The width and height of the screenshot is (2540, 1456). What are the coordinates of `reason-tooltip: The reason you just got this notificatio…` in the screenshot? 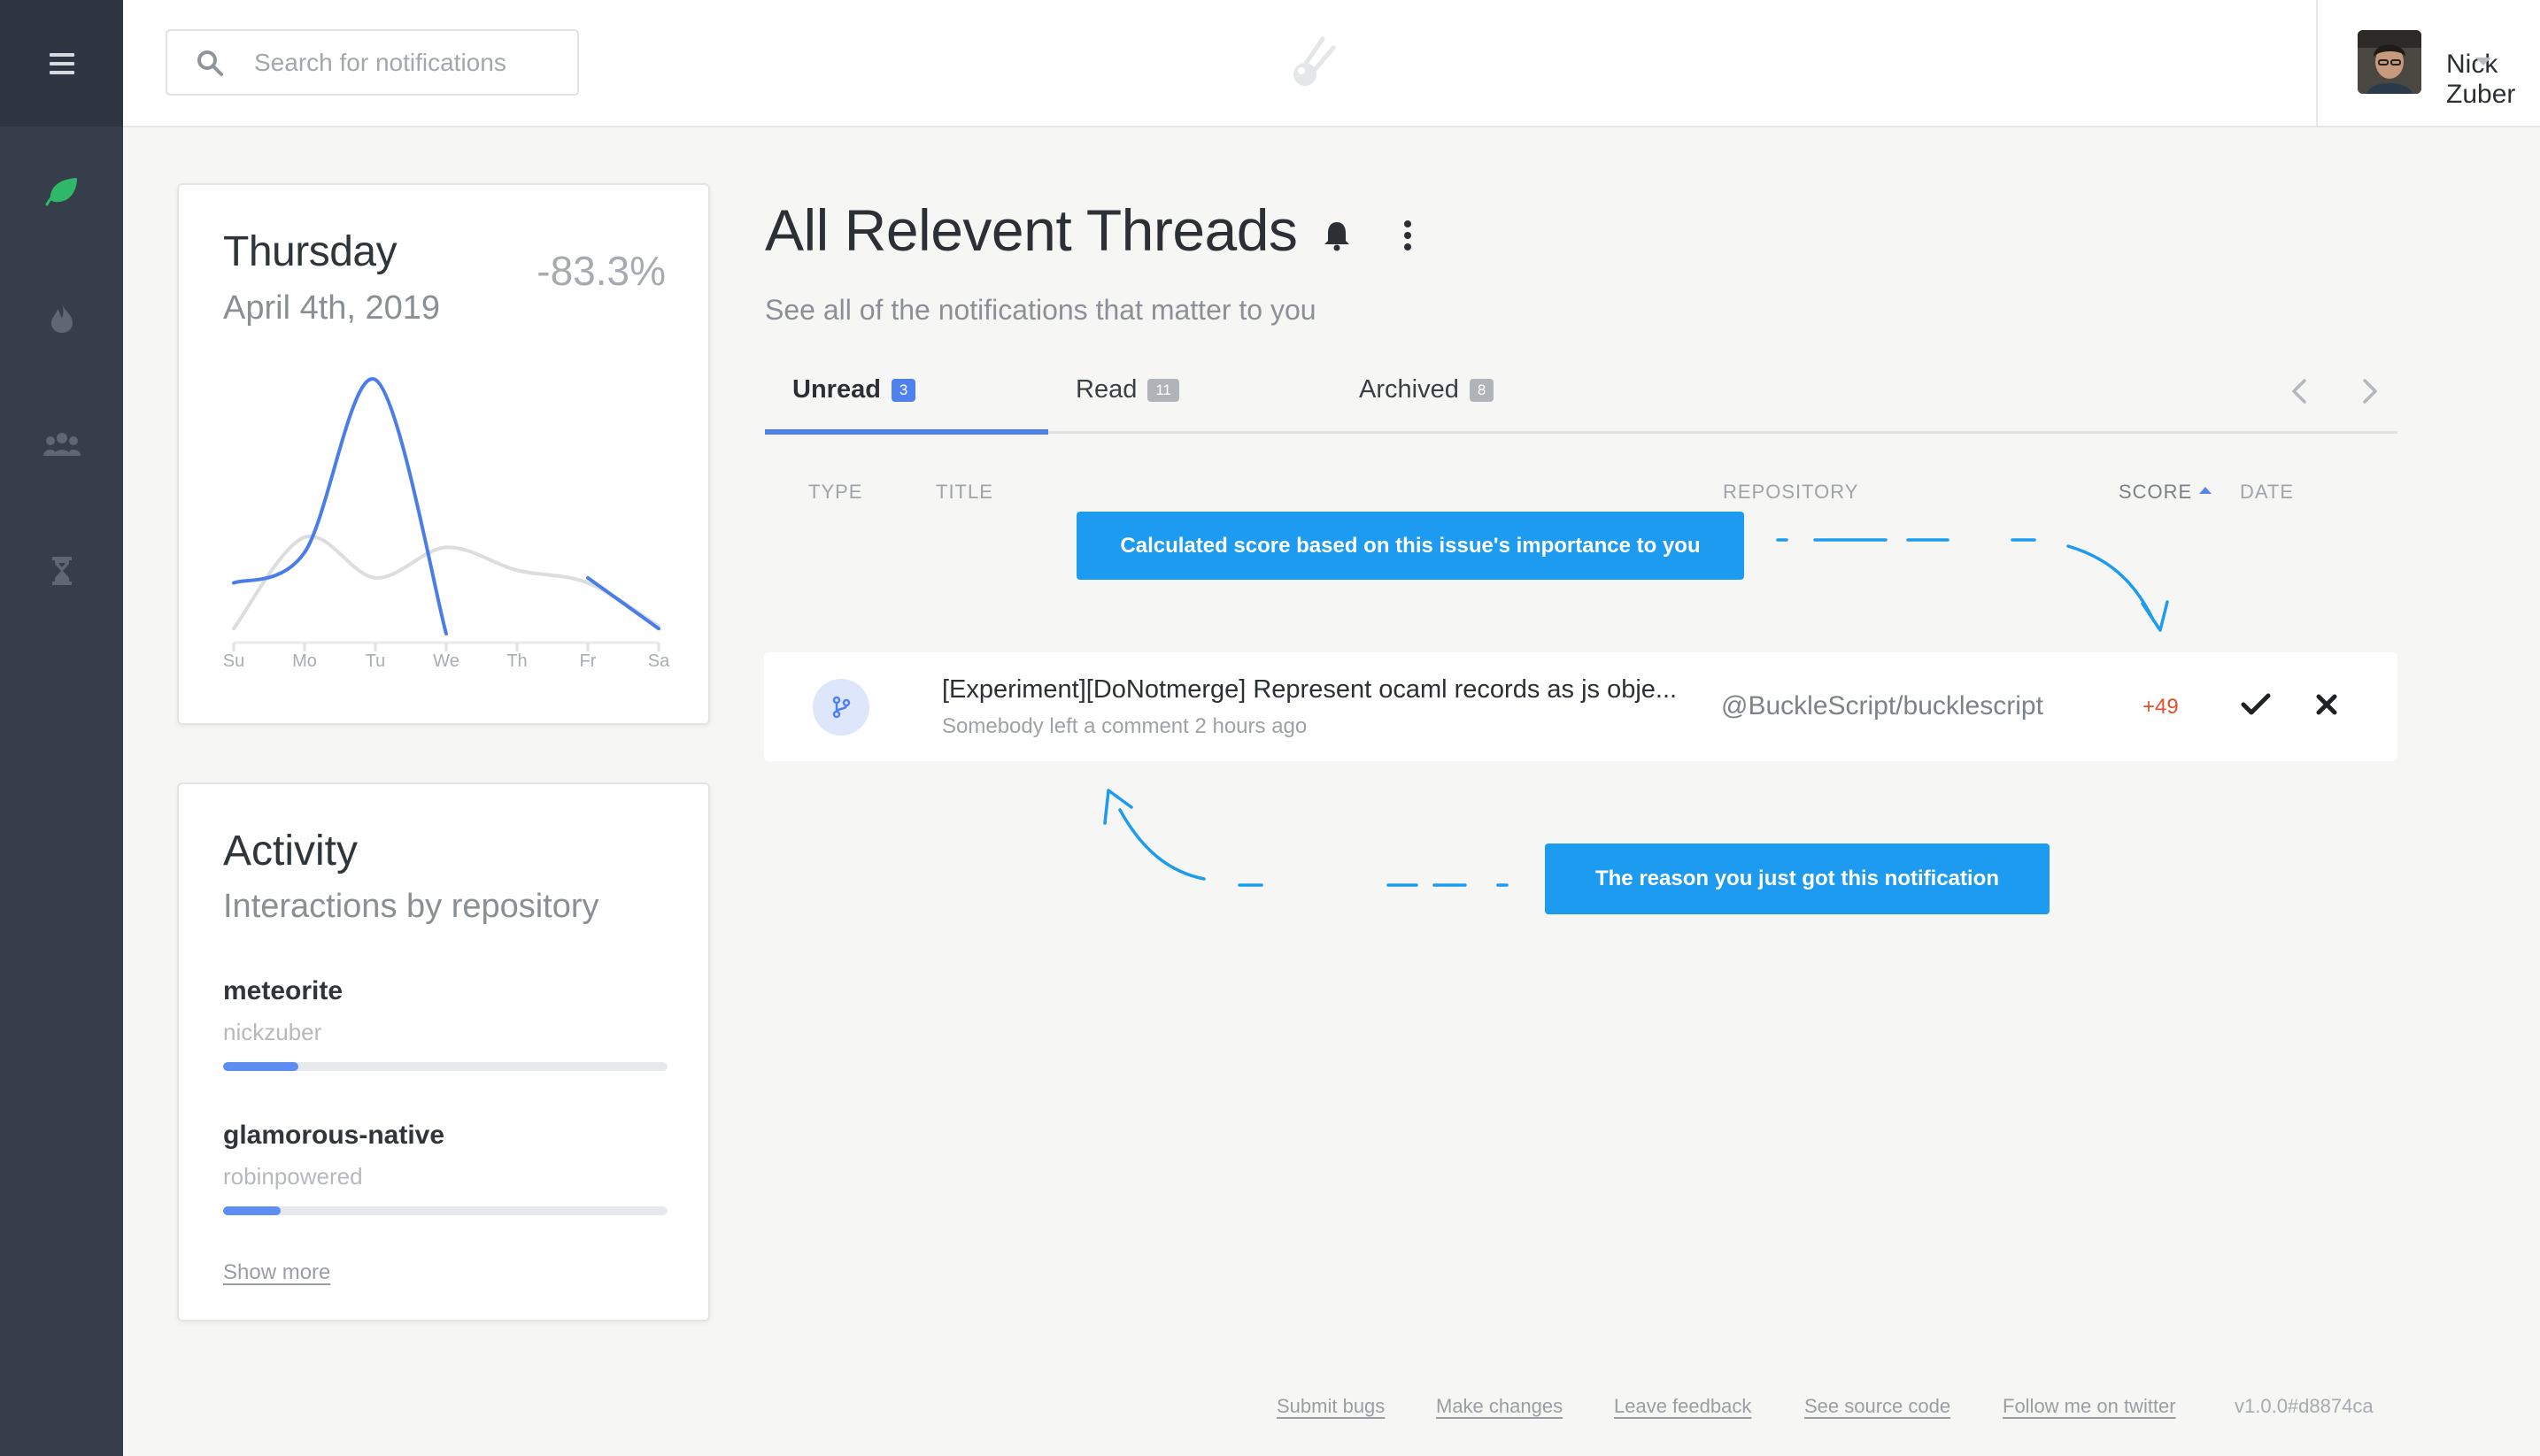 It's located at (1797, 879).